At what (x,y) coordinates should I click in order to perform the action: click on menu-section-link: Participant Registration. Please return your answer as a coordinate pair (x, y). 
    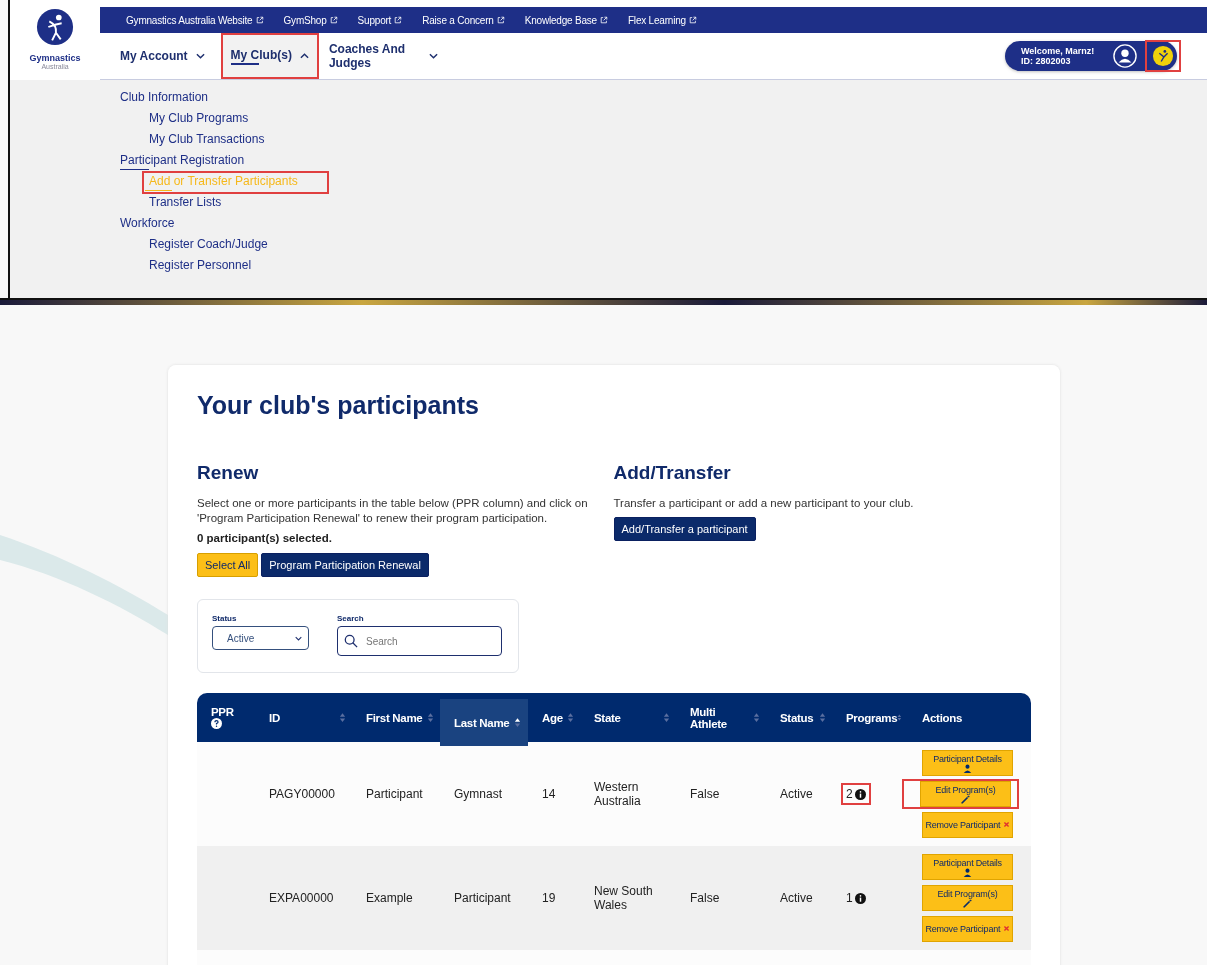
    Looking at the image, I should click on (182, 161).